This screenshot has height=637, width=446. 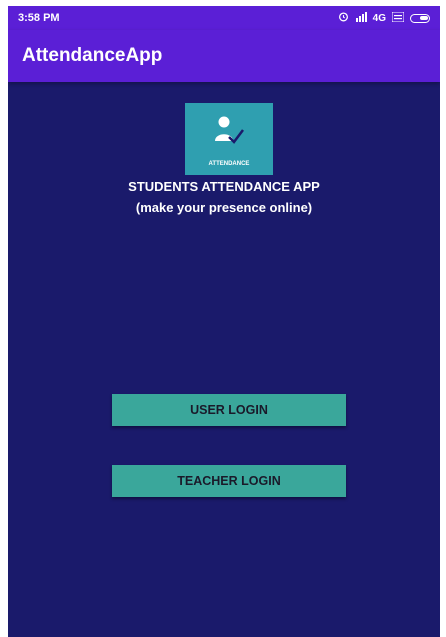 I want to click on volte-icon, so click(x=398, y=18).